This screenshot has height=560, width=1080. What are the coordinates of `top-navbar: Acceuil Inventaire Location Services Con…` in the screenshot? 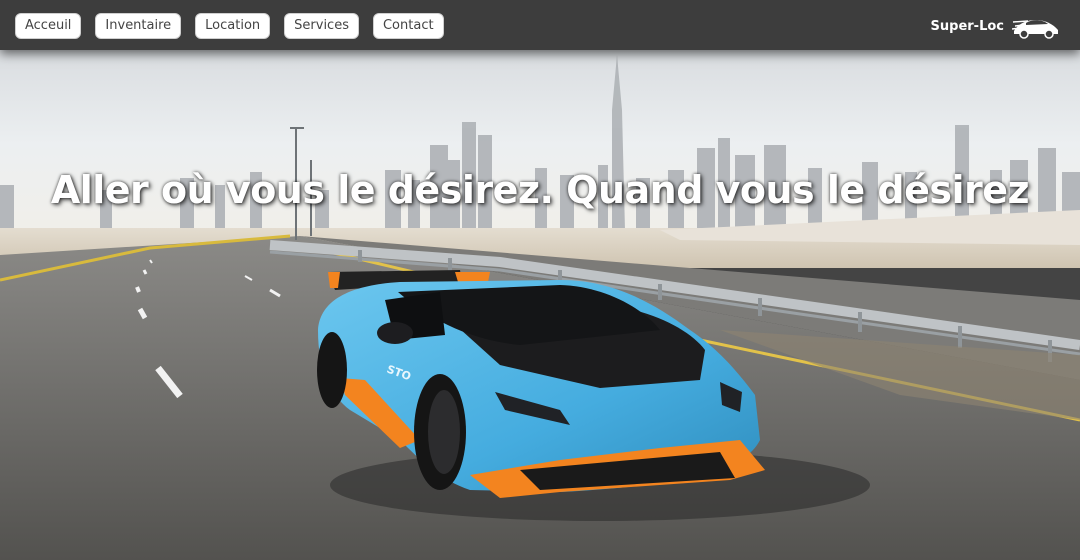 It's located at (540, 25).